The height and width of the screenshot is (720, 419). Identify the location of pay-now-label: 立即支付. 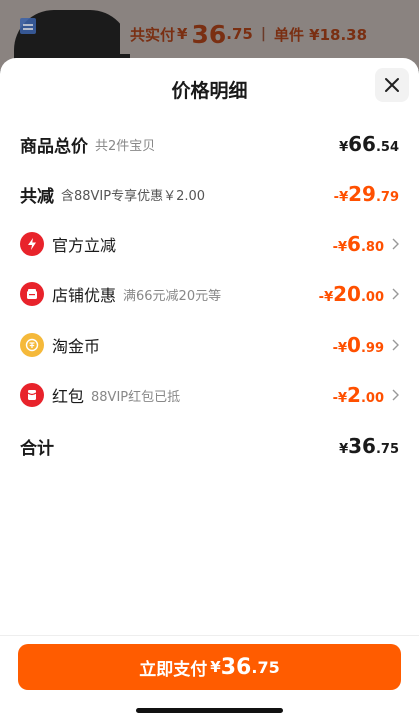
(173, 669).